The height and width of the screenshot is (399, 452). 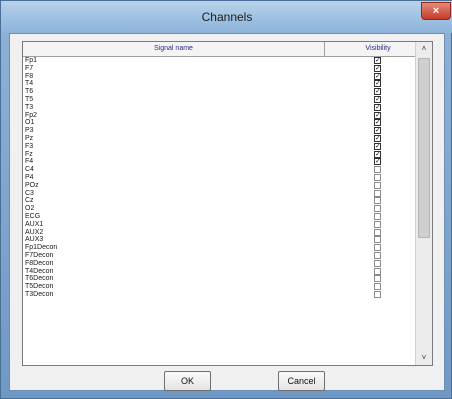 I want to click on channel-row: AUX1, so click(x=218, y=224).